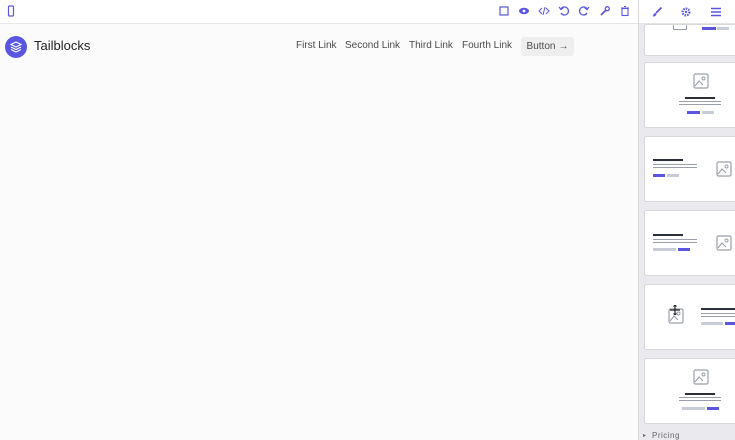 The image size is (735, 440). I want to click on redo-icon, so click(584, 11).